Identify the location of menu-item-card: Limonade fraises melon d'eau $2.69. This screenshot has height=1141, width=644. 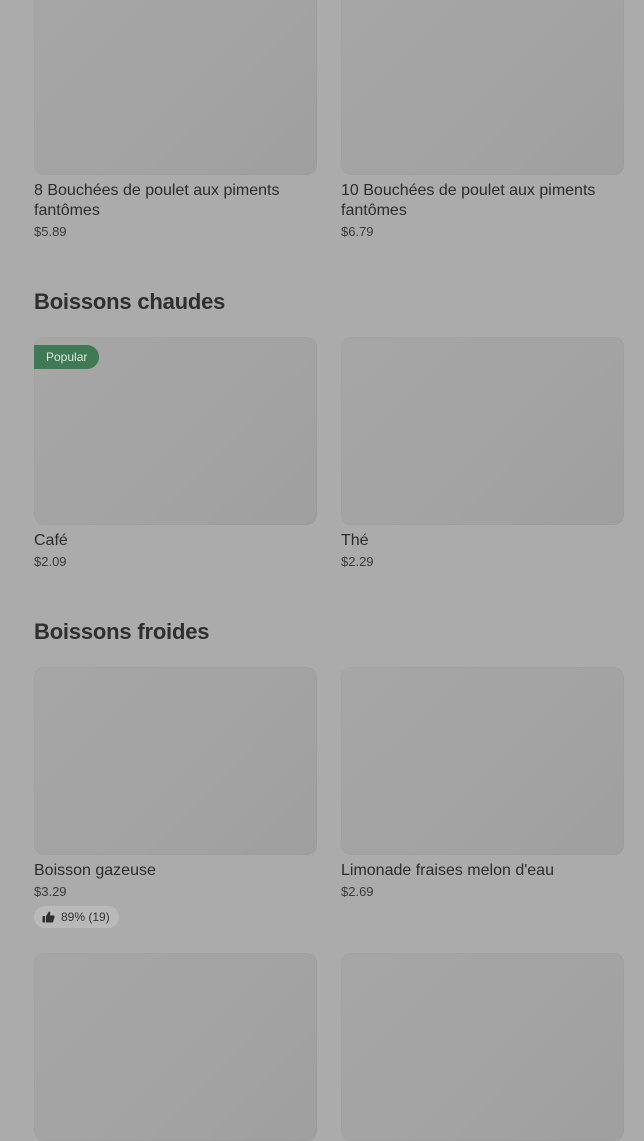
(482, 783).